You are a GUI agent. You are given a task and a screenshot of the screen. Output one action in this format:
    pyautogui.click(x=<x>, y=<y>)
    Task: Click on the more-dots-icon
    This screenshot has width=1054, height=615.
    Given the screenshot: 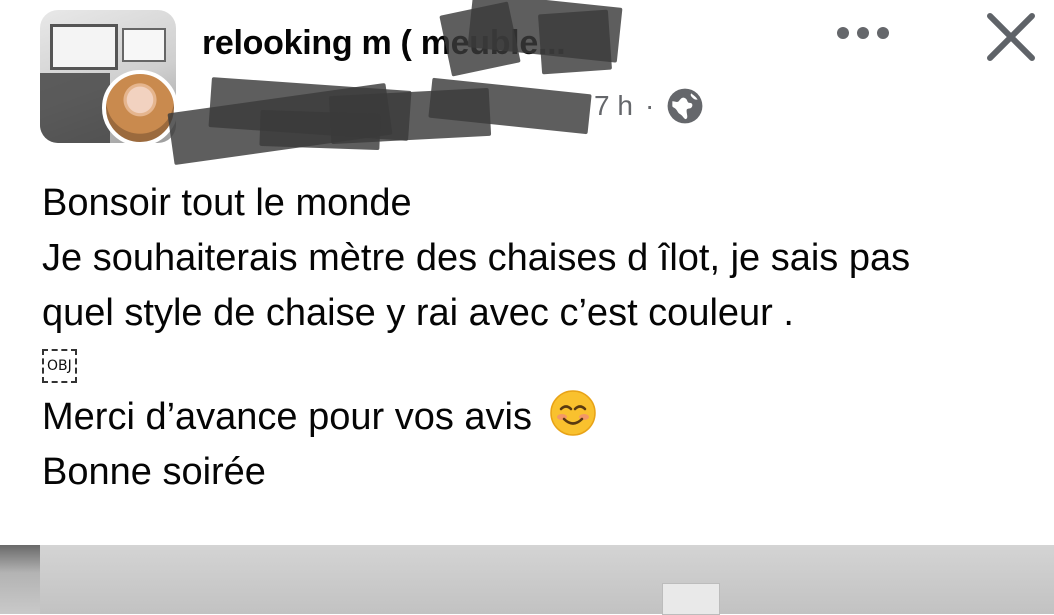 What is the action you would take?
    pyautogui.click(x=843, y=33)
    